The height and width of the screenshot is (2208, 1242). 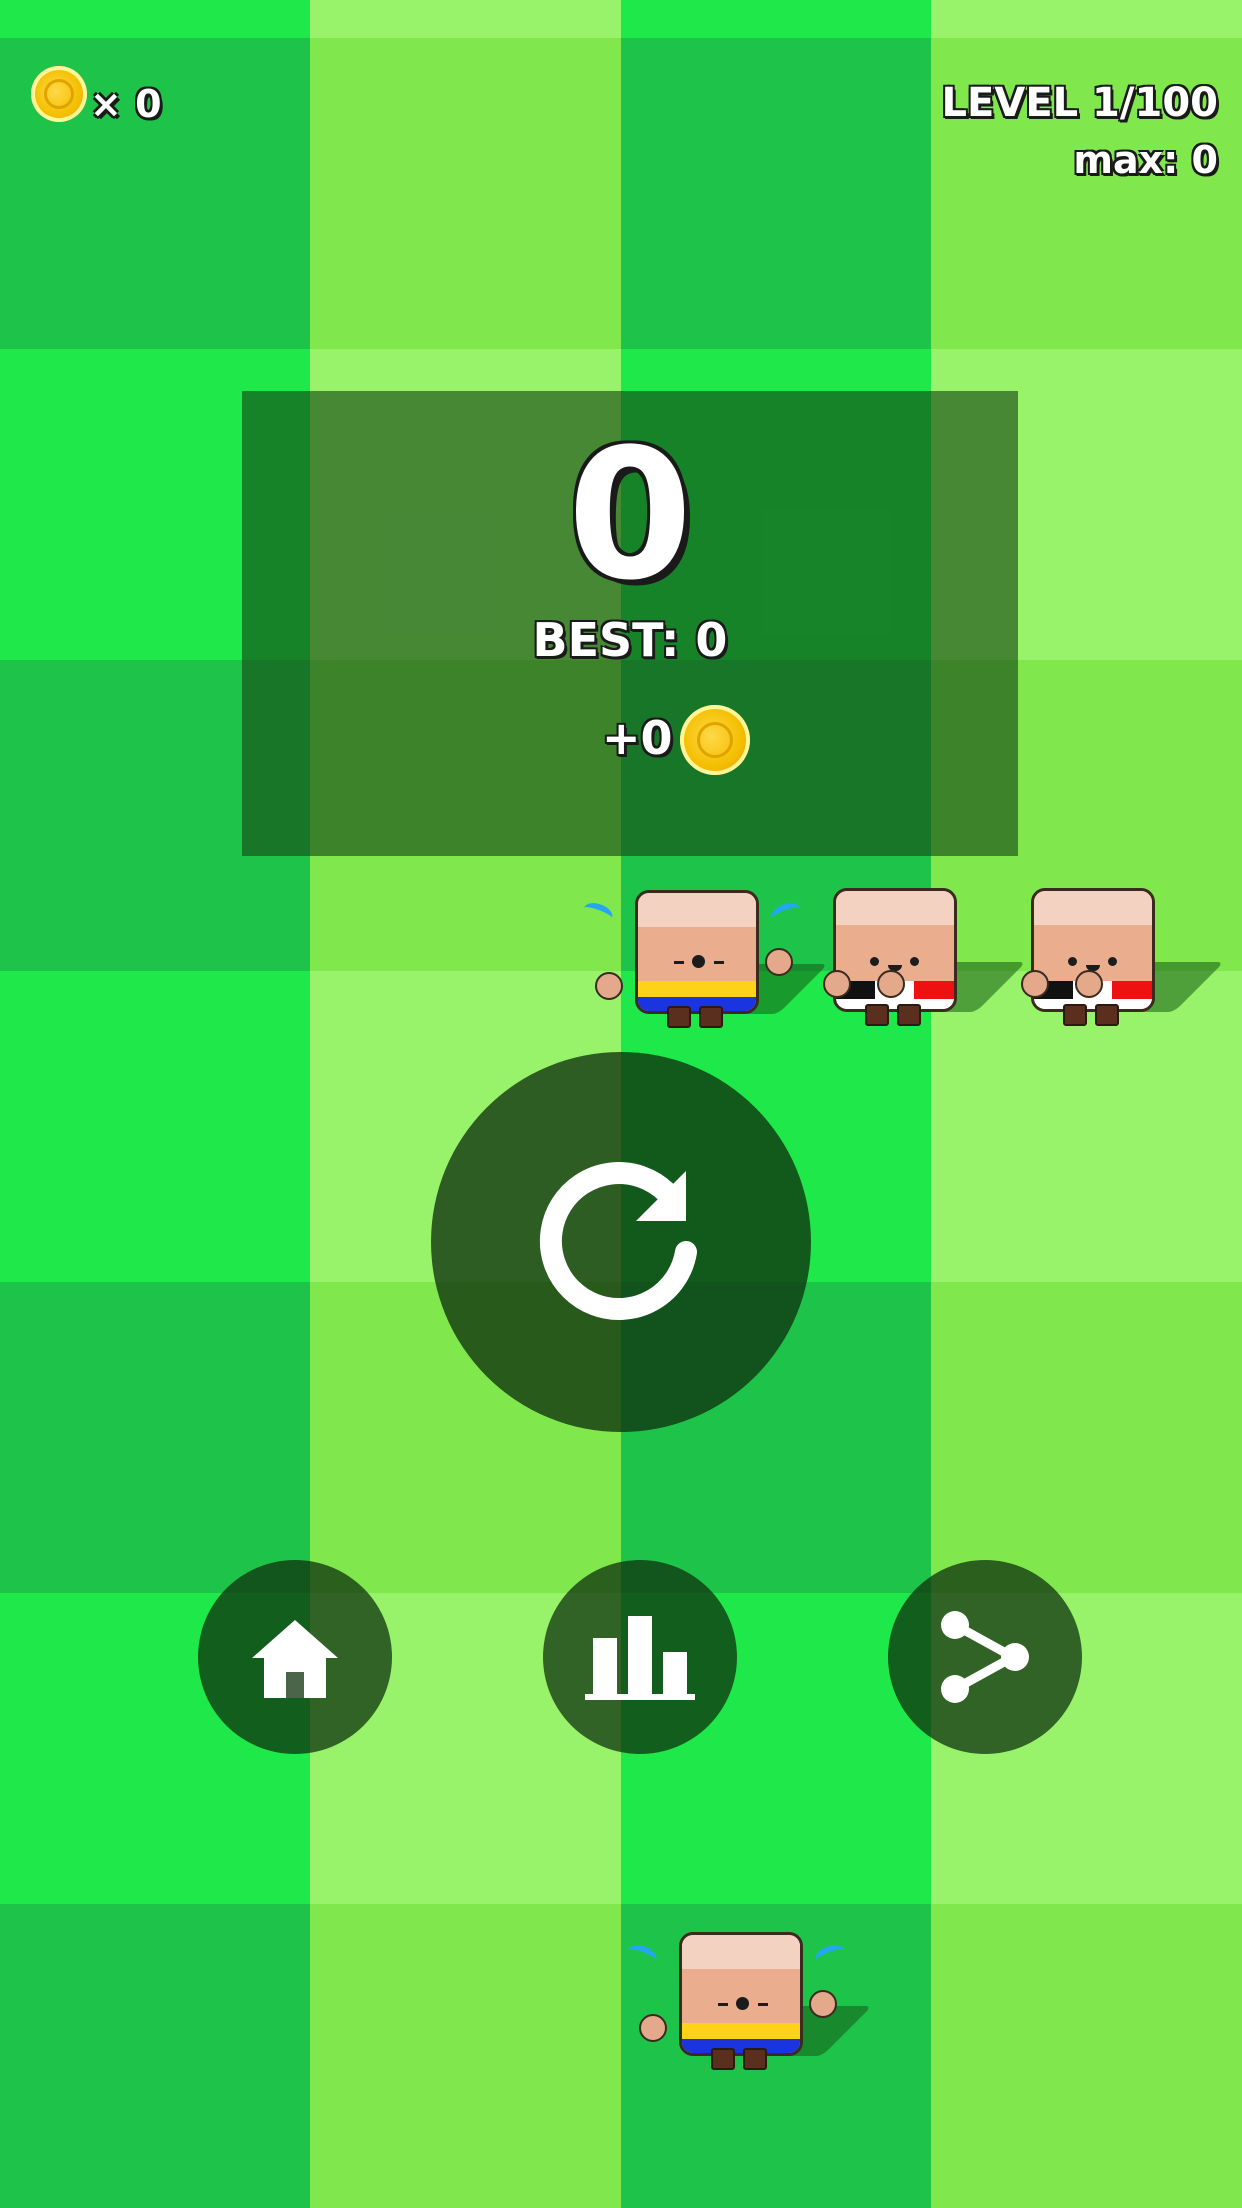 I want to click on share-button, so click(x=985, y=1657).